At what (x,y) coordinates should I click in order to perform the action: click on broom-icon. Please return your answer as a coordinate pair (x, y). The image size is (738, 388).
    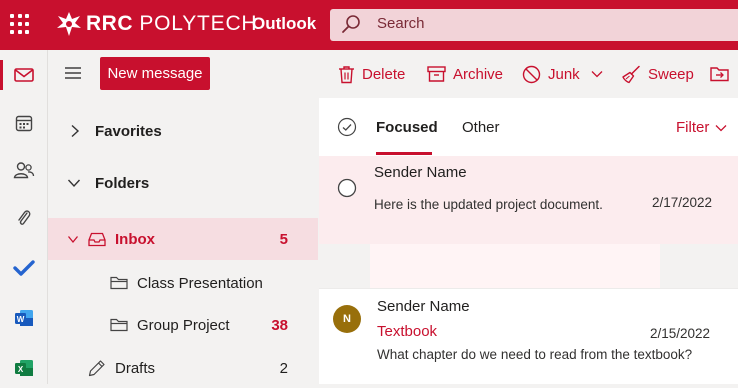
    Looking at the image, I should click on (631, 74).